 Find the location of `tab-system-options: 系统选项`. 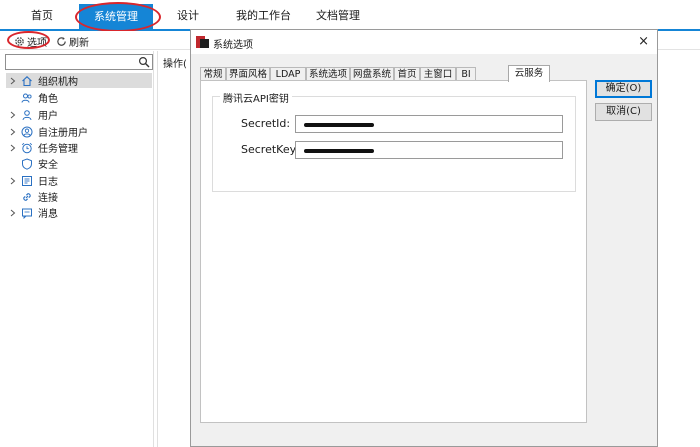

tab-system-options: 系统选项 is located at coordinates (328, 74).